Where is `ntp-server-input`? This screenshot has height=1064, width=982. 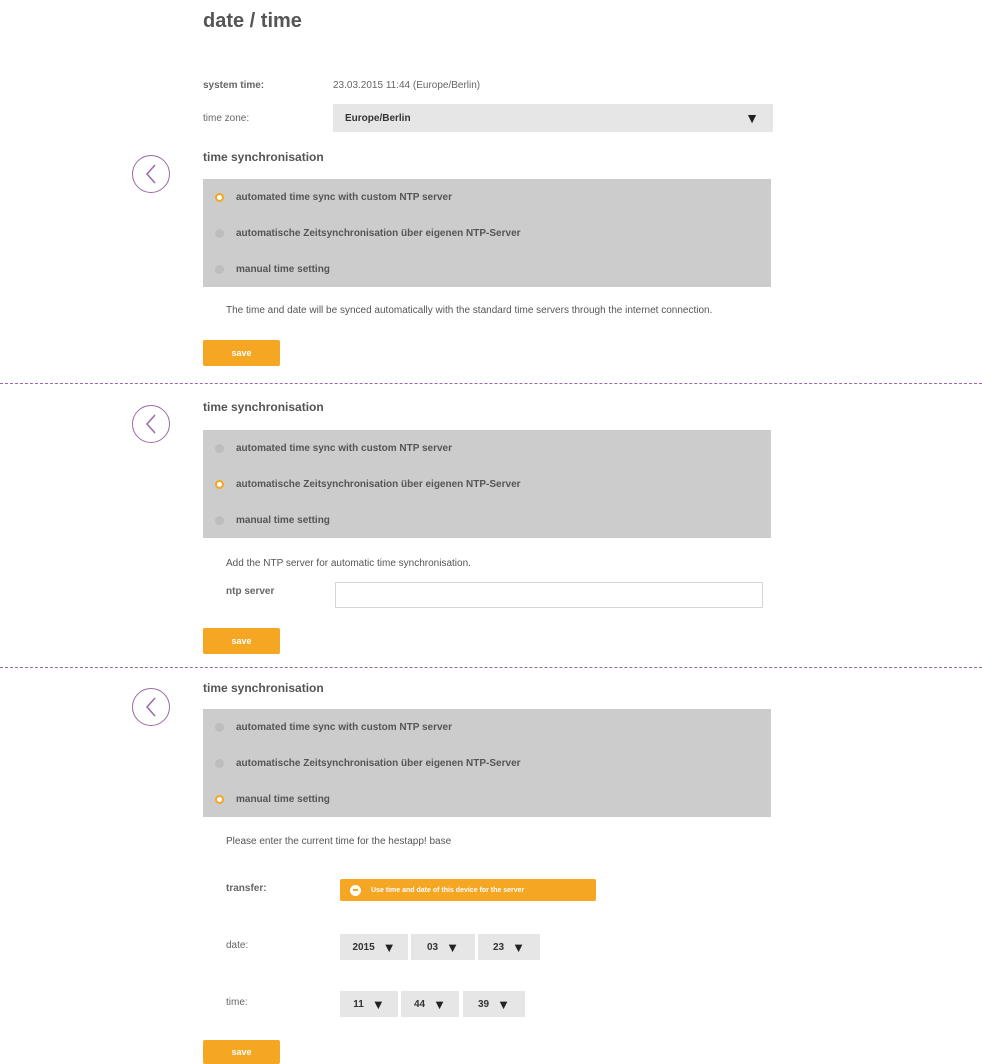 ntp-server-input is located at coordinates (549, 595).